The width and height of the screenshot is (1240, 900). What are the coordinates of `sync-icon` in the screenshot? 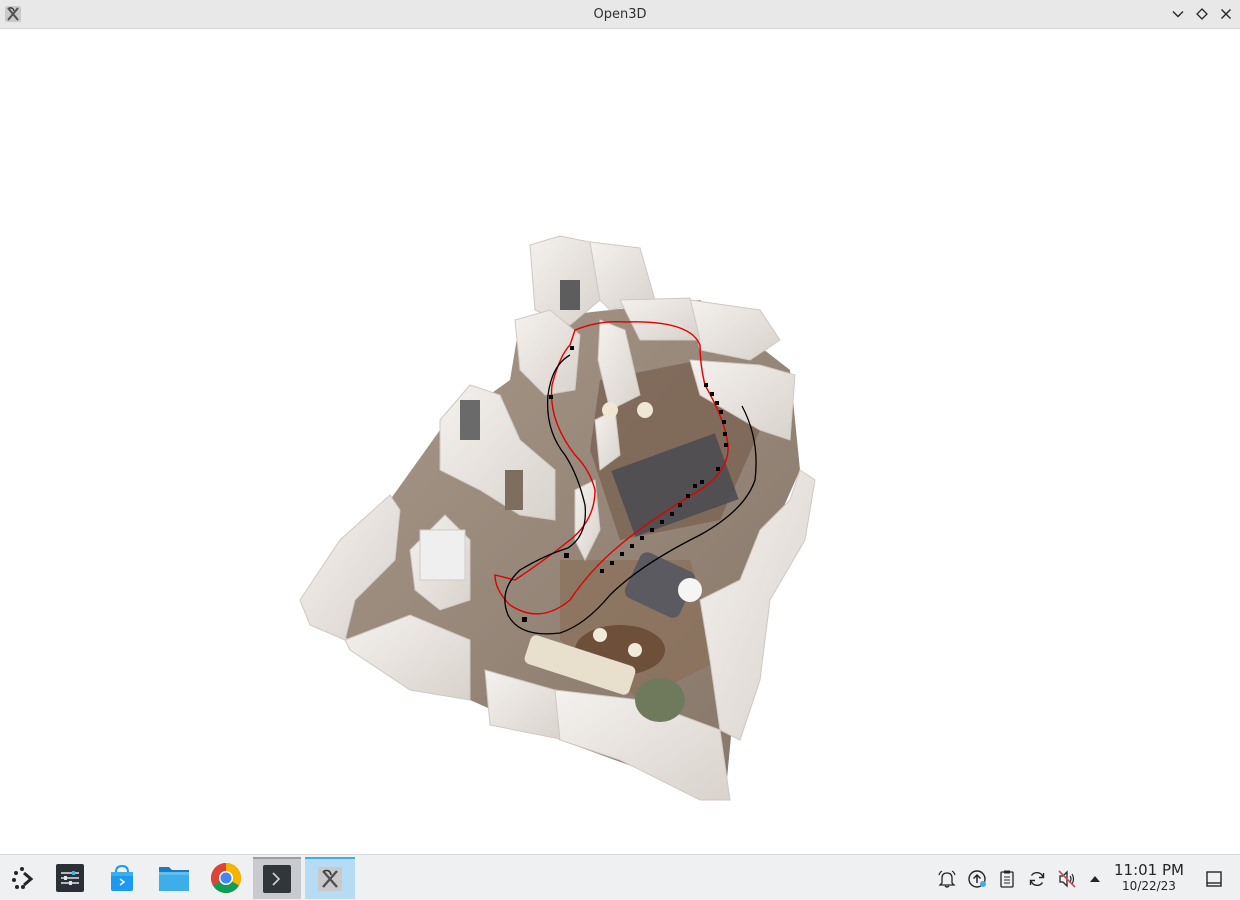 It's located at (1037, 879).